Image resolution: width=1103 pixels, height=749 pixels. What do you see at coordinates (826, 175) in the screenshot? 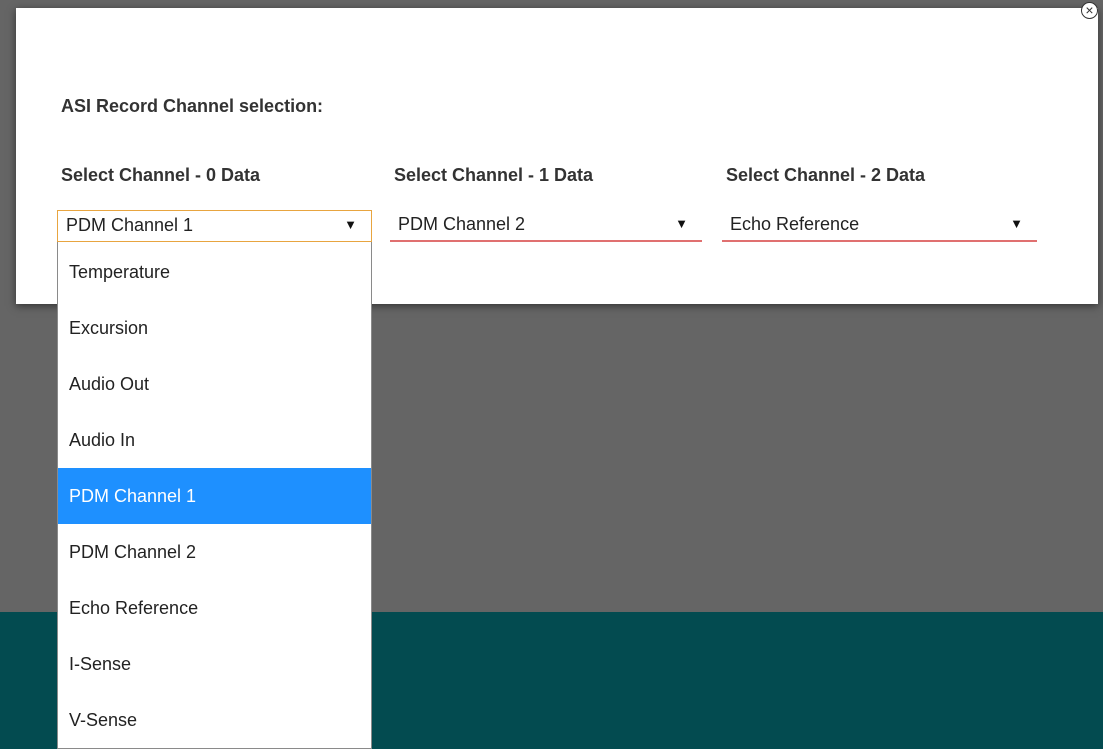
I see `channel-2-label: Select Channel - 2 Data` at bounding box center [826, 175].